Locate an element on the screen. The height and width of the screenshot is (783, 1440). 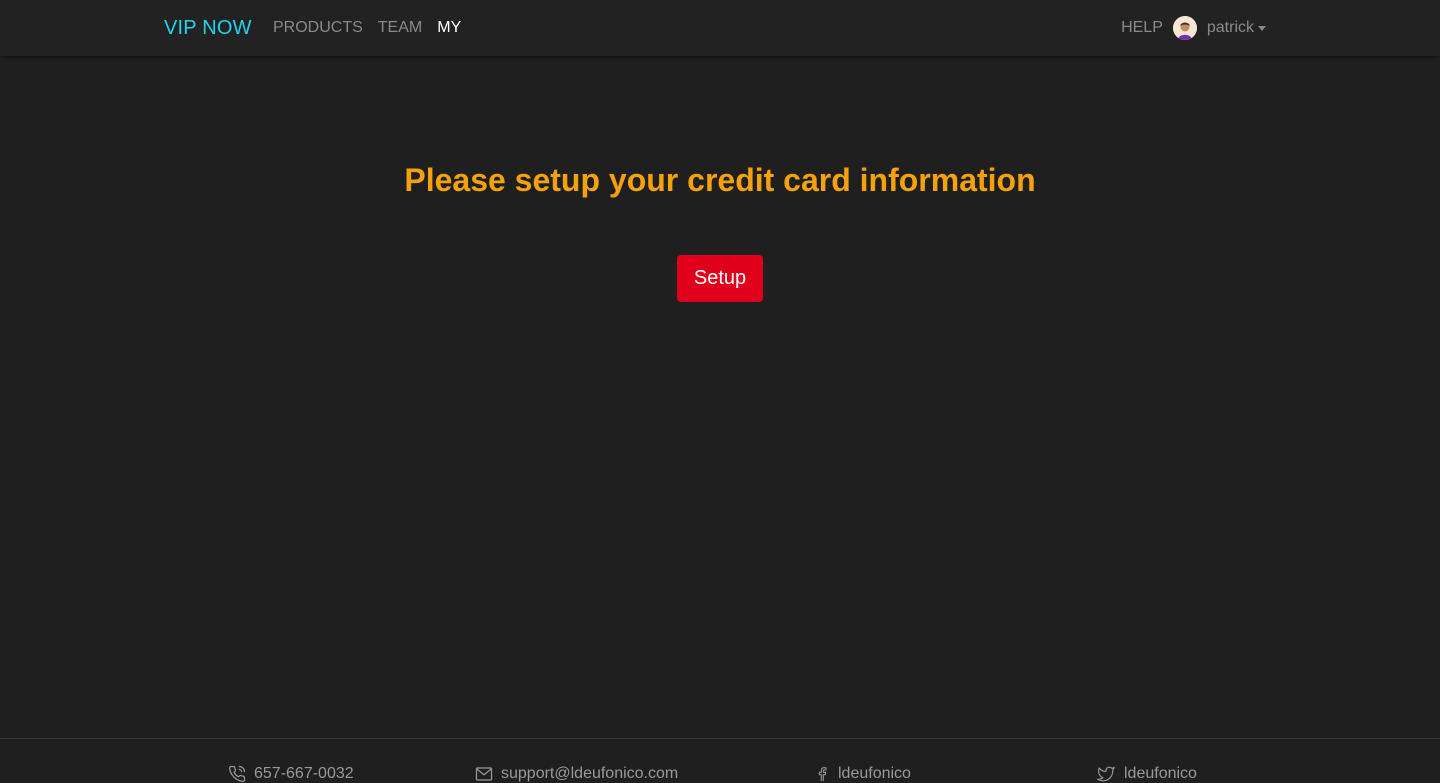
avatar is located at coordinates (1184, 28).